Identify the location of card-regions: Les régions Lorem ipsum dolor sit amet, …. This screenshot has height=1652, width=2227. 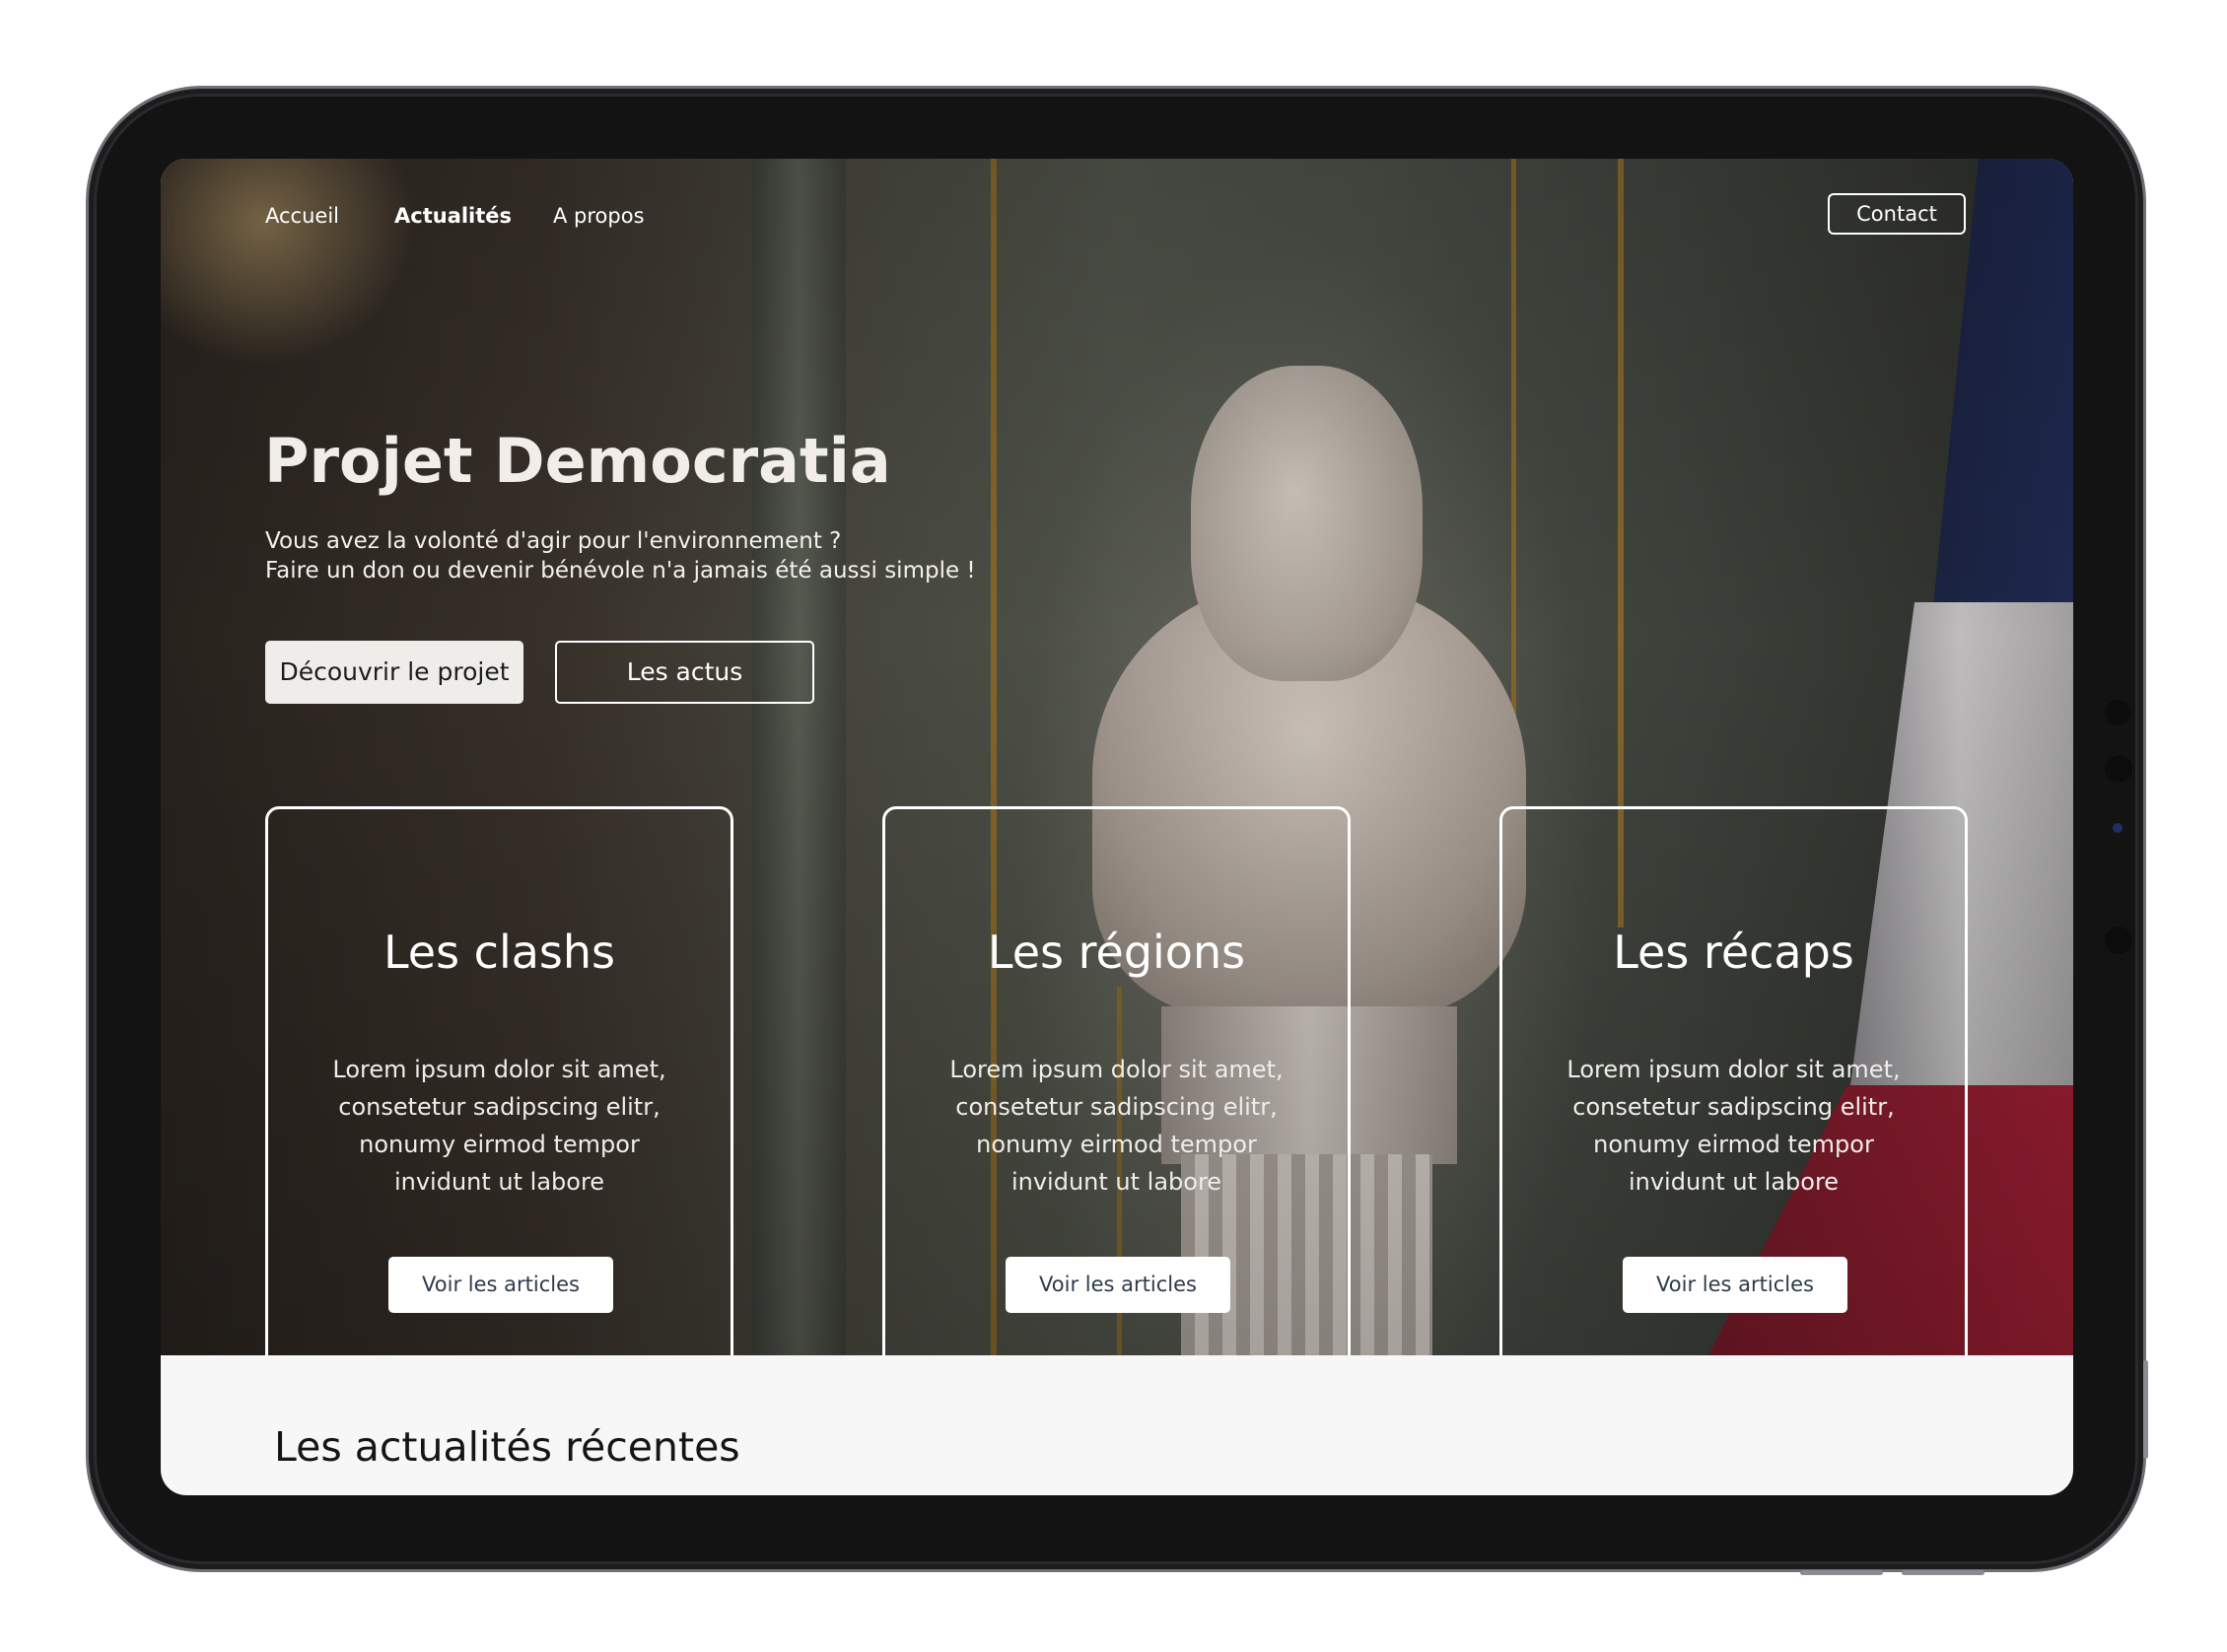
(1116, 1080).